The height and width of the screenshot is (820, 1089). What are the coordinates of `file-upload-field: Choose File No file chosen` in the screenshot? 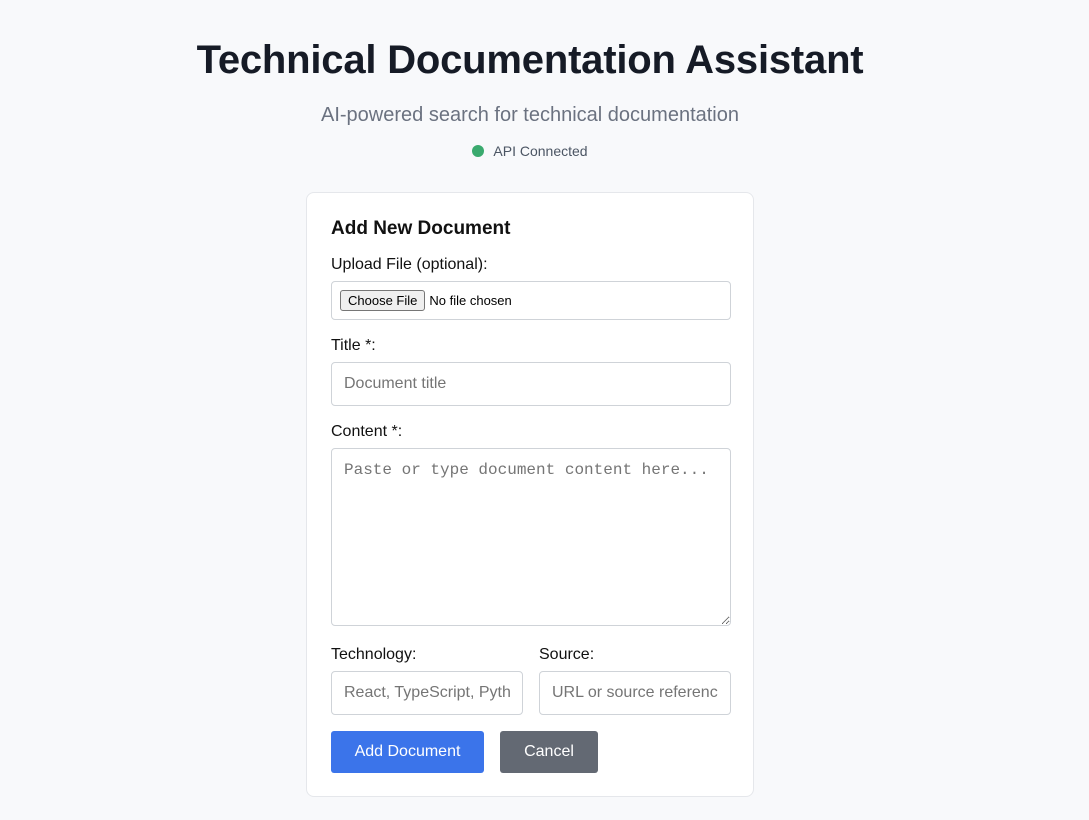 It's located at (531, 300).